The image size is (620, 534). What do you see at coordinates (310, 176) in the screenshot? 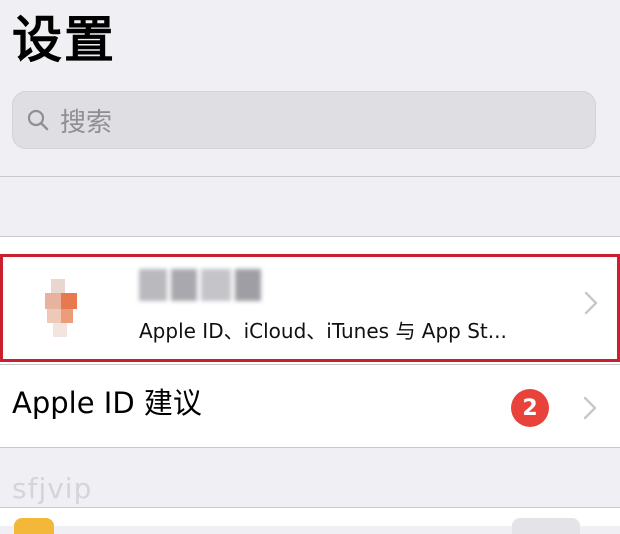
I see `header-divider` at bounding box center [310, 176].